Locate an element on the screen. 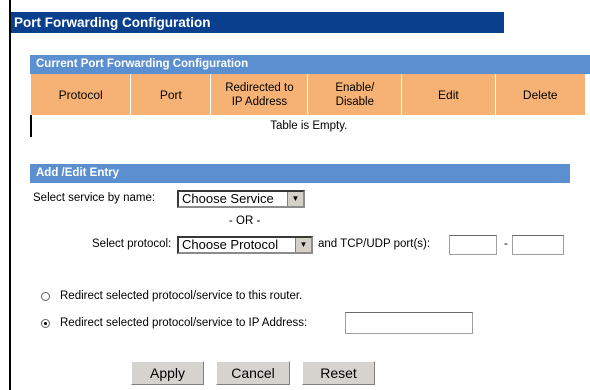 This screenshot has height=390, width=590. col-edit: Edit is located at coordinates (448, 94).